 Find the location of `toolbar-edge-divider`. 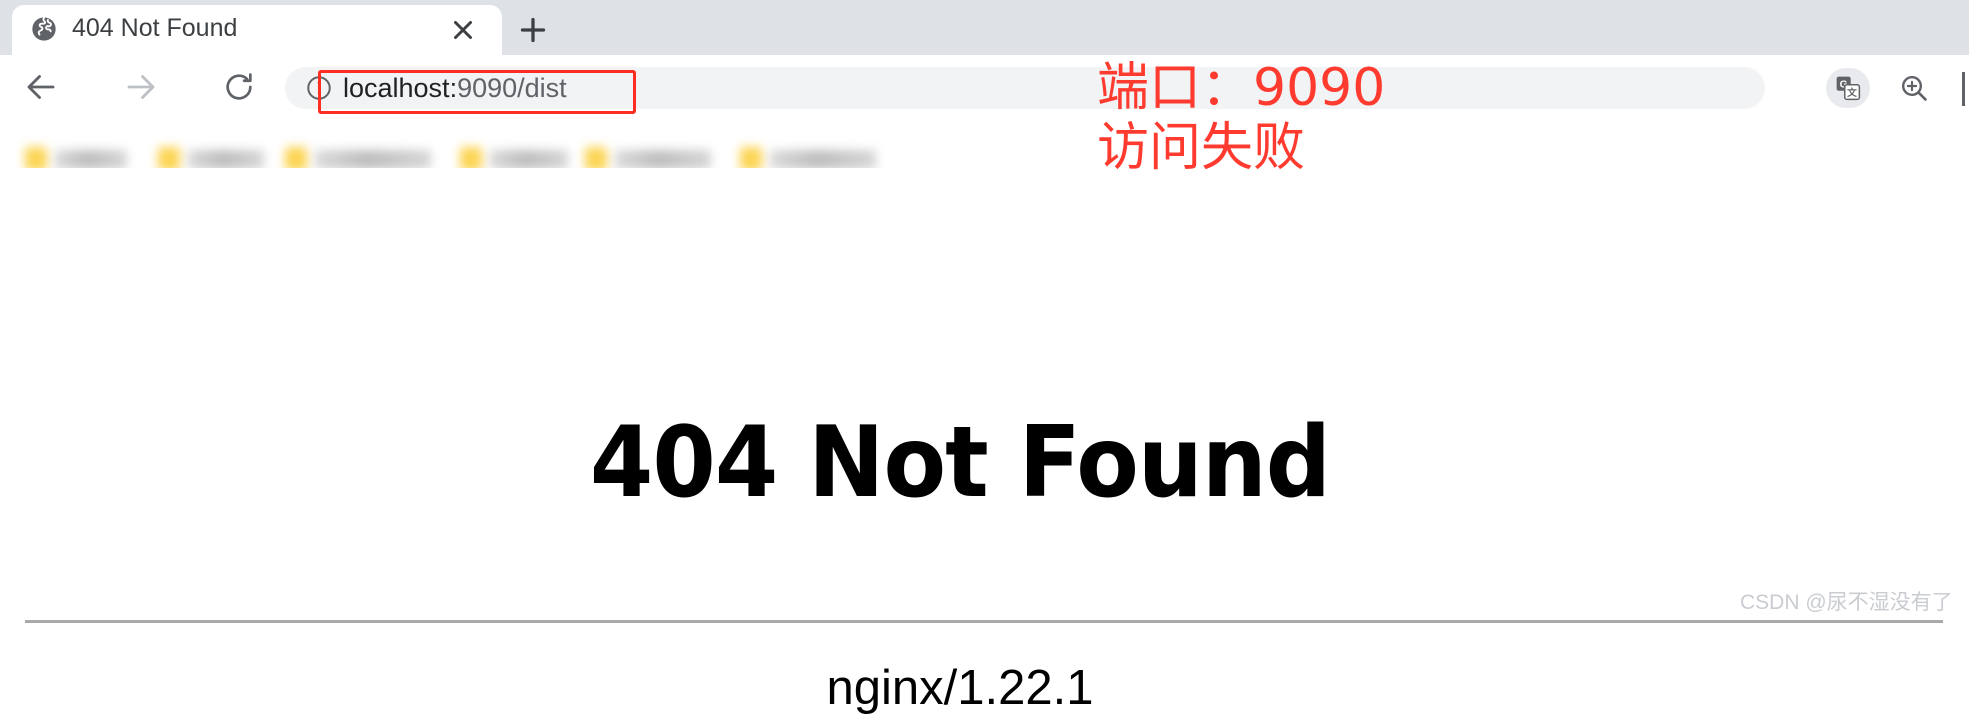

toolbar-edge-divider is located at coordinates (1963, 89).